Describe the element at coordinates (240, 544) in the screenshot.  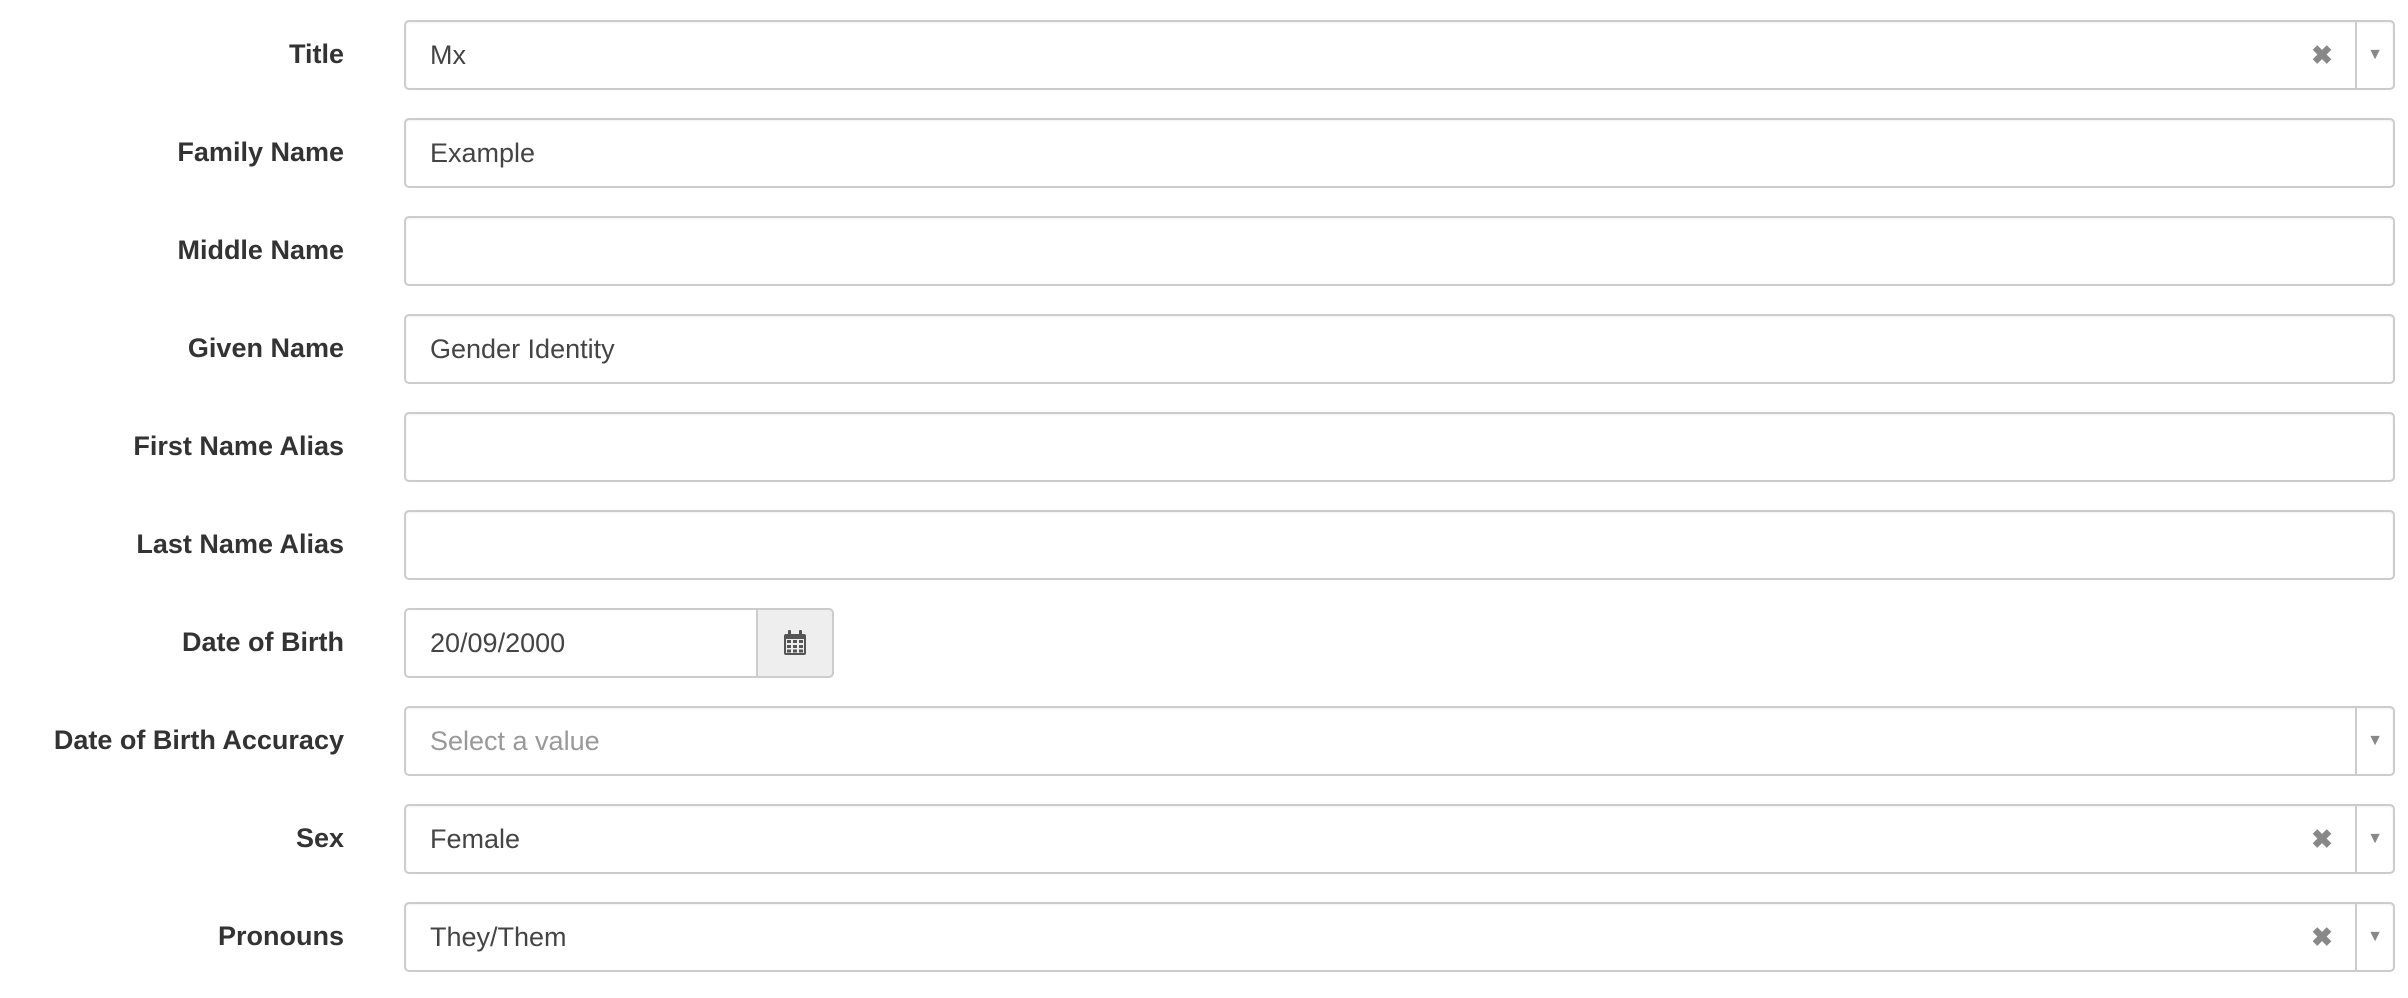
I see `last-name-alias-label: Last Name Alias` at that location.